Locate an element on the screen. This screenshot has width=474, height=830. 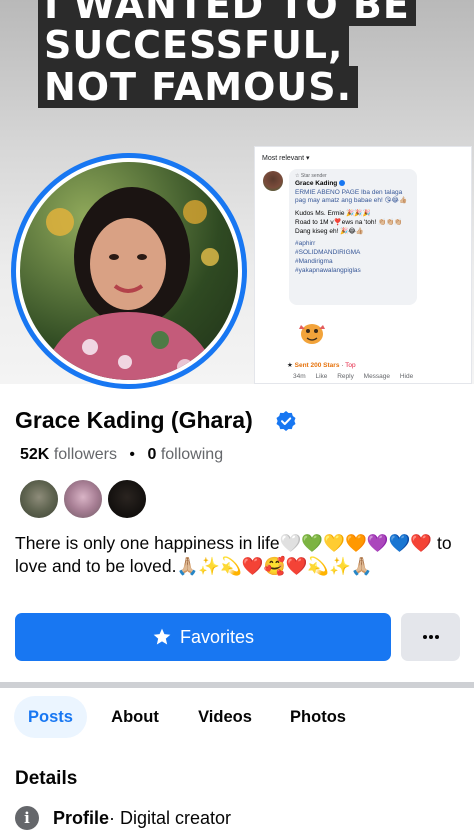
more-options-button is located at coordinates (430, 637).